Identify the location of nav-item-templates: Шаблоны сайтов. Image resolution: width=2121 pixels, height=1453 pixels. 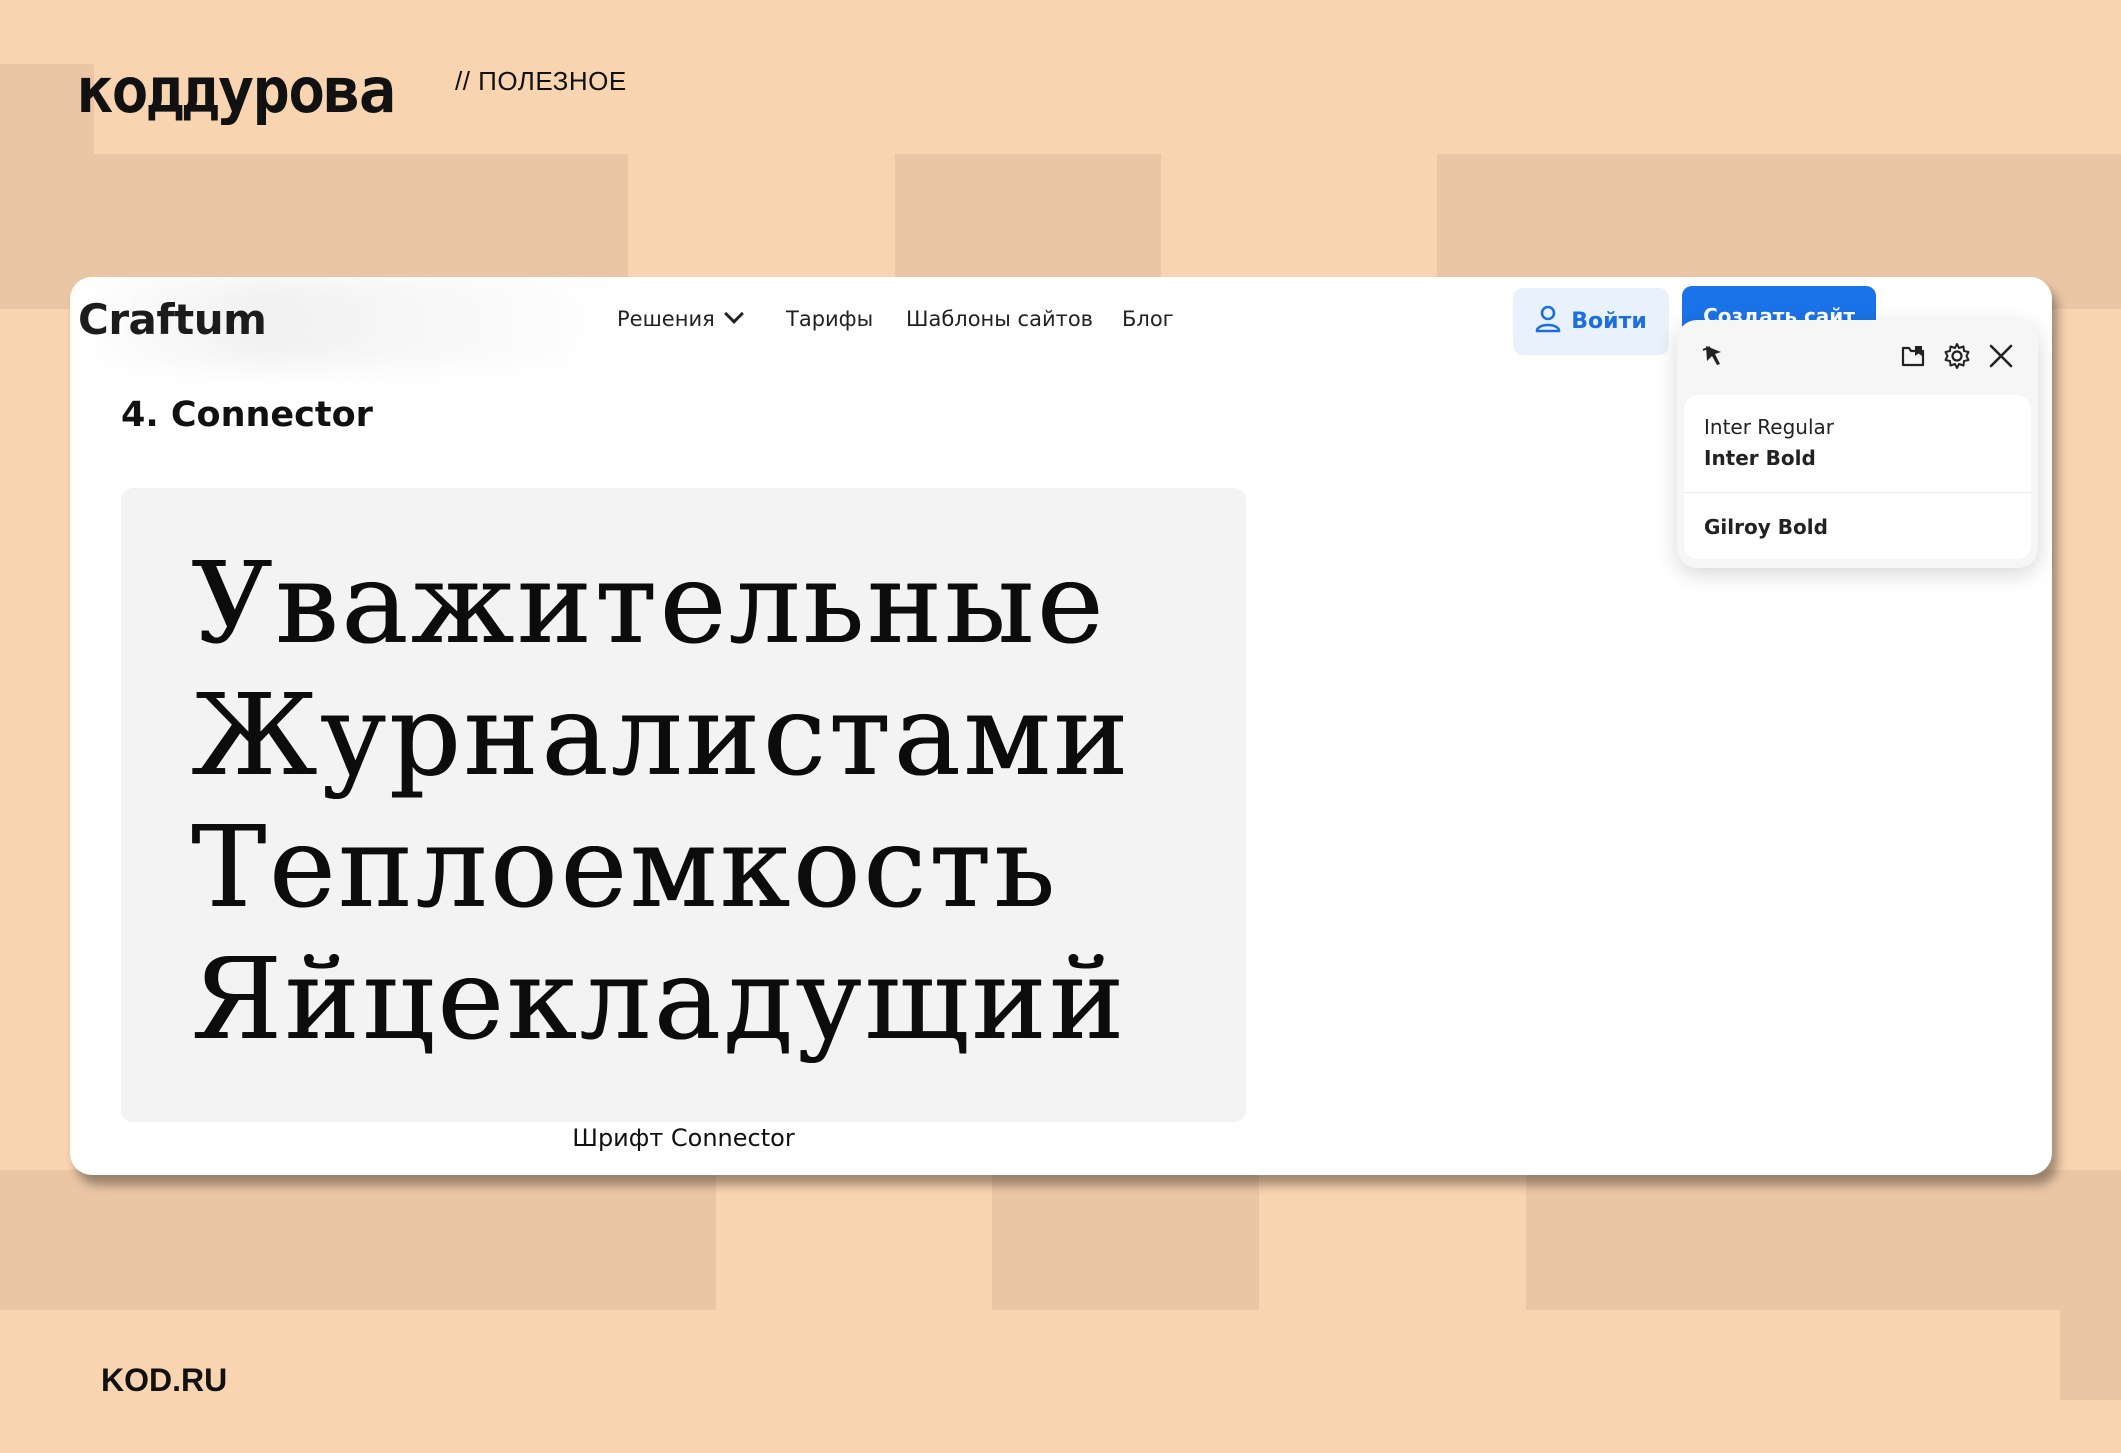
(999, 319).